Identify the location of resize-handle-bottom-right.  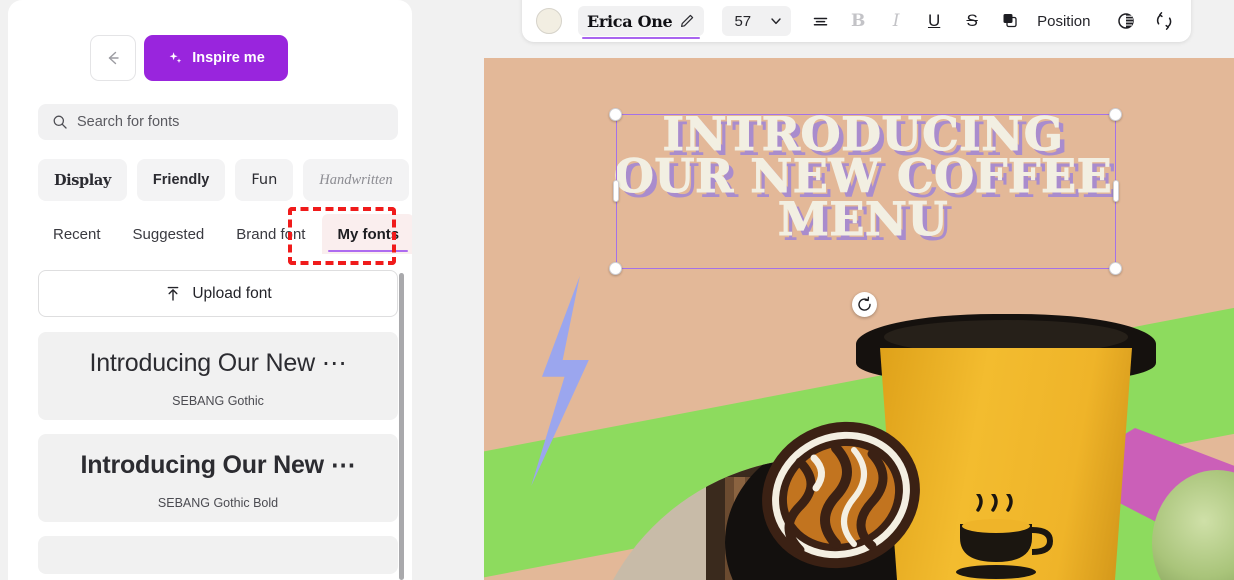
(1115, 268).